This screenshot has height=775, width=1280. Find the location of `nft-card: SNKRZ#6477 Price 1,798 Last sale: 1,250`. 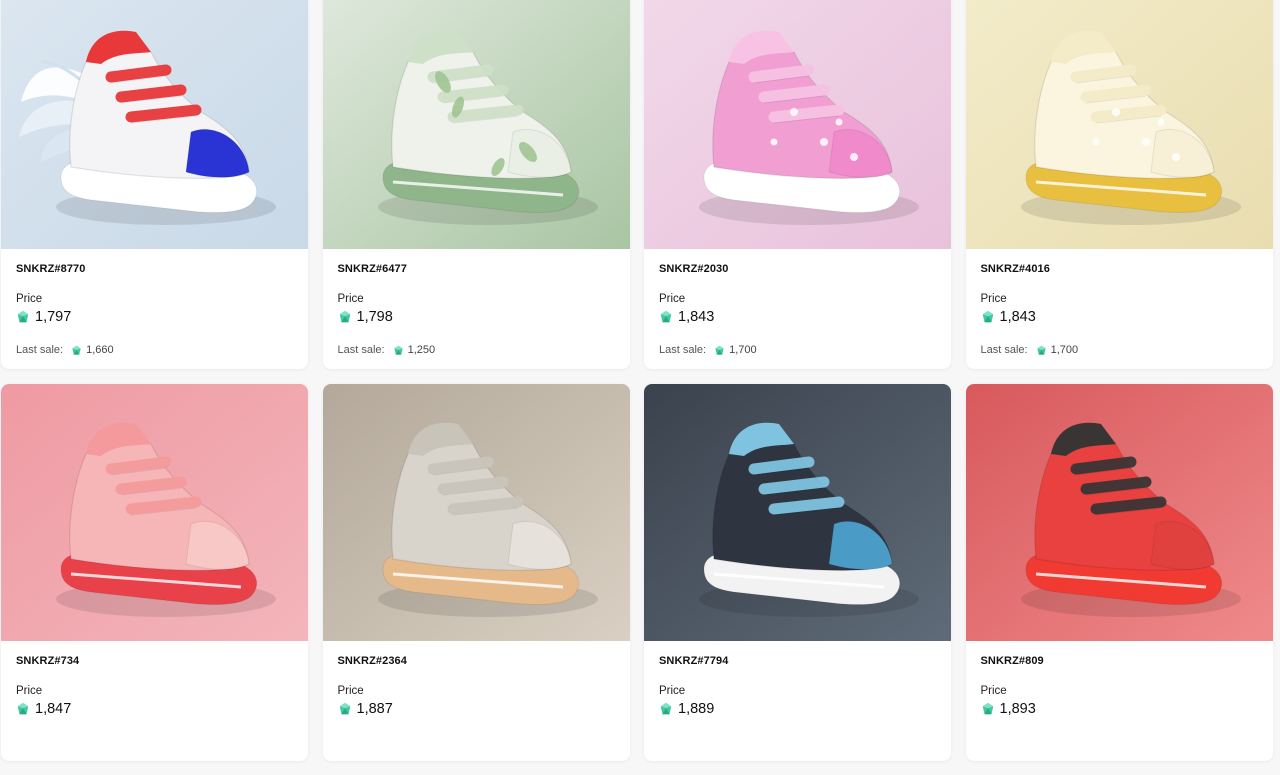

nft-card: SNKRZ#6477 Price 1,798 Last sale: 1,250 is located at coordinates (476, 184).